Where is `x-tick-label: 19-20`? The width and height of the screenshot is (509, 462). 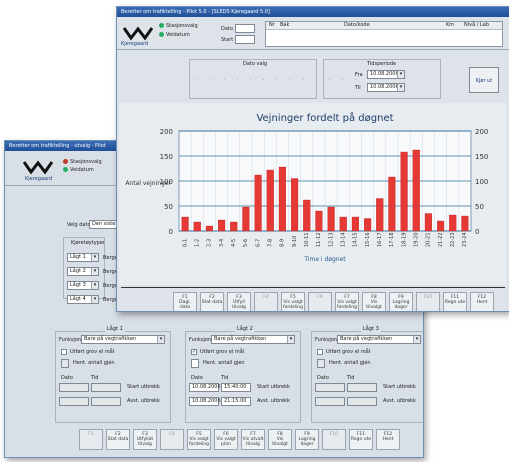 x-tick-label: 19-20 is located at coordinates (416, 239).